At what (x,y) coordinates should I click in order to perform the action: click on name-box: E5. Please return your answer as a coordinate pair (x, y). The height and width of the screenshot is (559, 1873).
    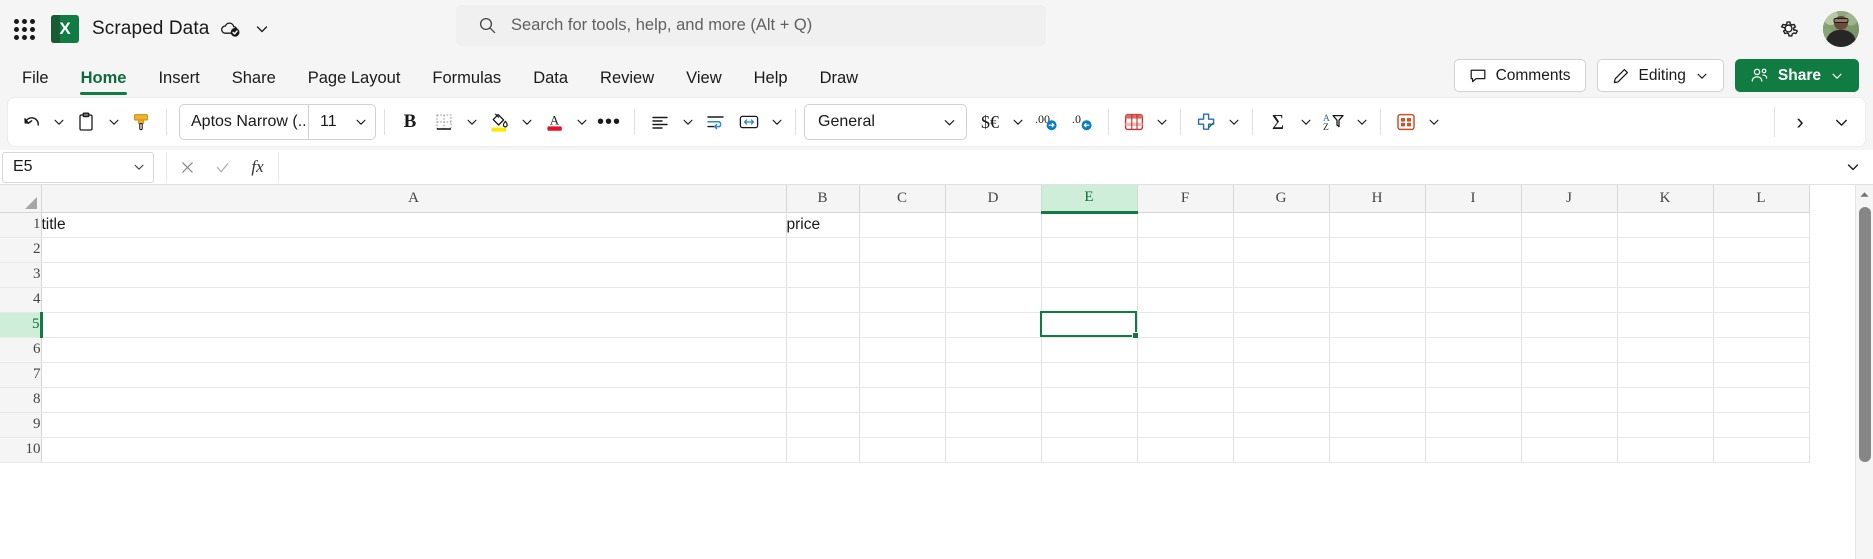
    Looking at the image, I should click on (78, 167).